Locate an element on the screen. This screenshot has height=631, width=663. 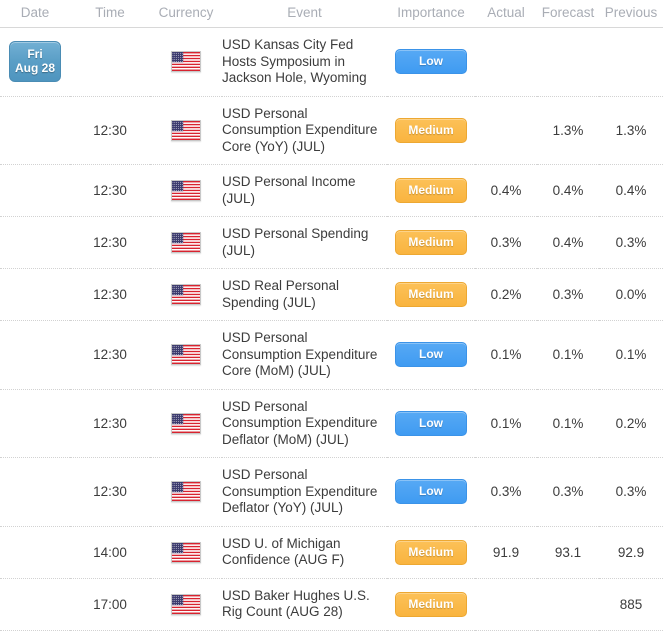
column-header-event: Event is located at coordinates (304, 14).